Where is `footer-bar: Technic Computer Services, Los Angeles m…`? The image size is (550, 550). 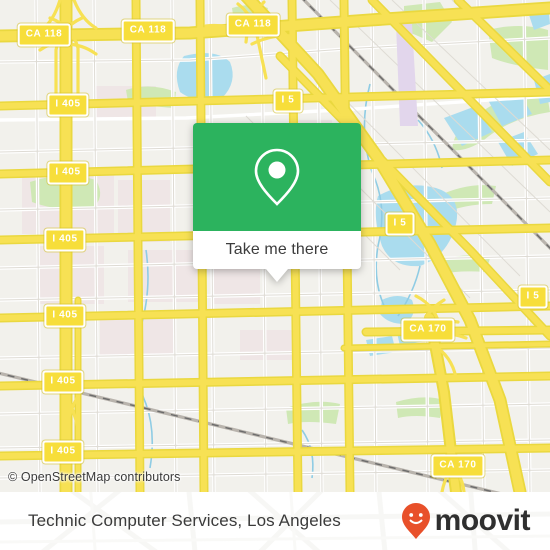
footer-bar: Technic Computer Services, Los Angeles m… is located at coordinates (275, 521).